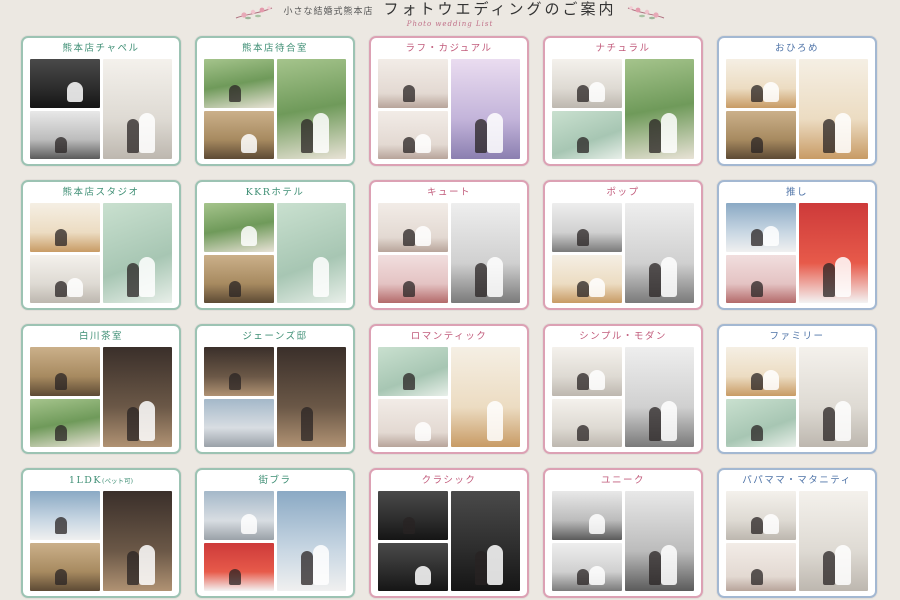 This screenshot has width=900, height=600. I want to click on card-title: 1LDK(ペット可), so click(101, 481).